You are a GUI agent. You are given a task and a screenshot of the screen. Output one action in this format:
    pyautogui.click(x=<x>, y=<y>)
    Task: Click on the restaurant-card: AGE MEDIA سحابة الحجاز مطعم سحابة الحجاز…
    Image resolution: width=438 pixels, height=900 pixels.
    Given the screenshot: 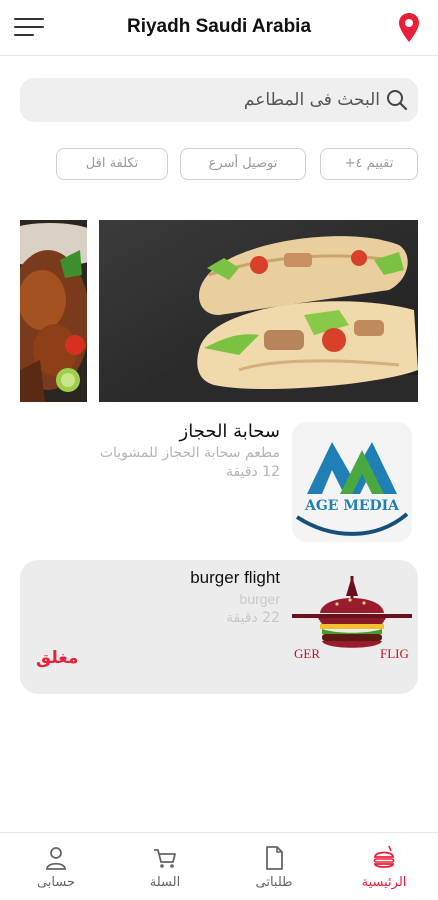 What is the action you would take?
    pyautogui.click(x=219, y=482)
    